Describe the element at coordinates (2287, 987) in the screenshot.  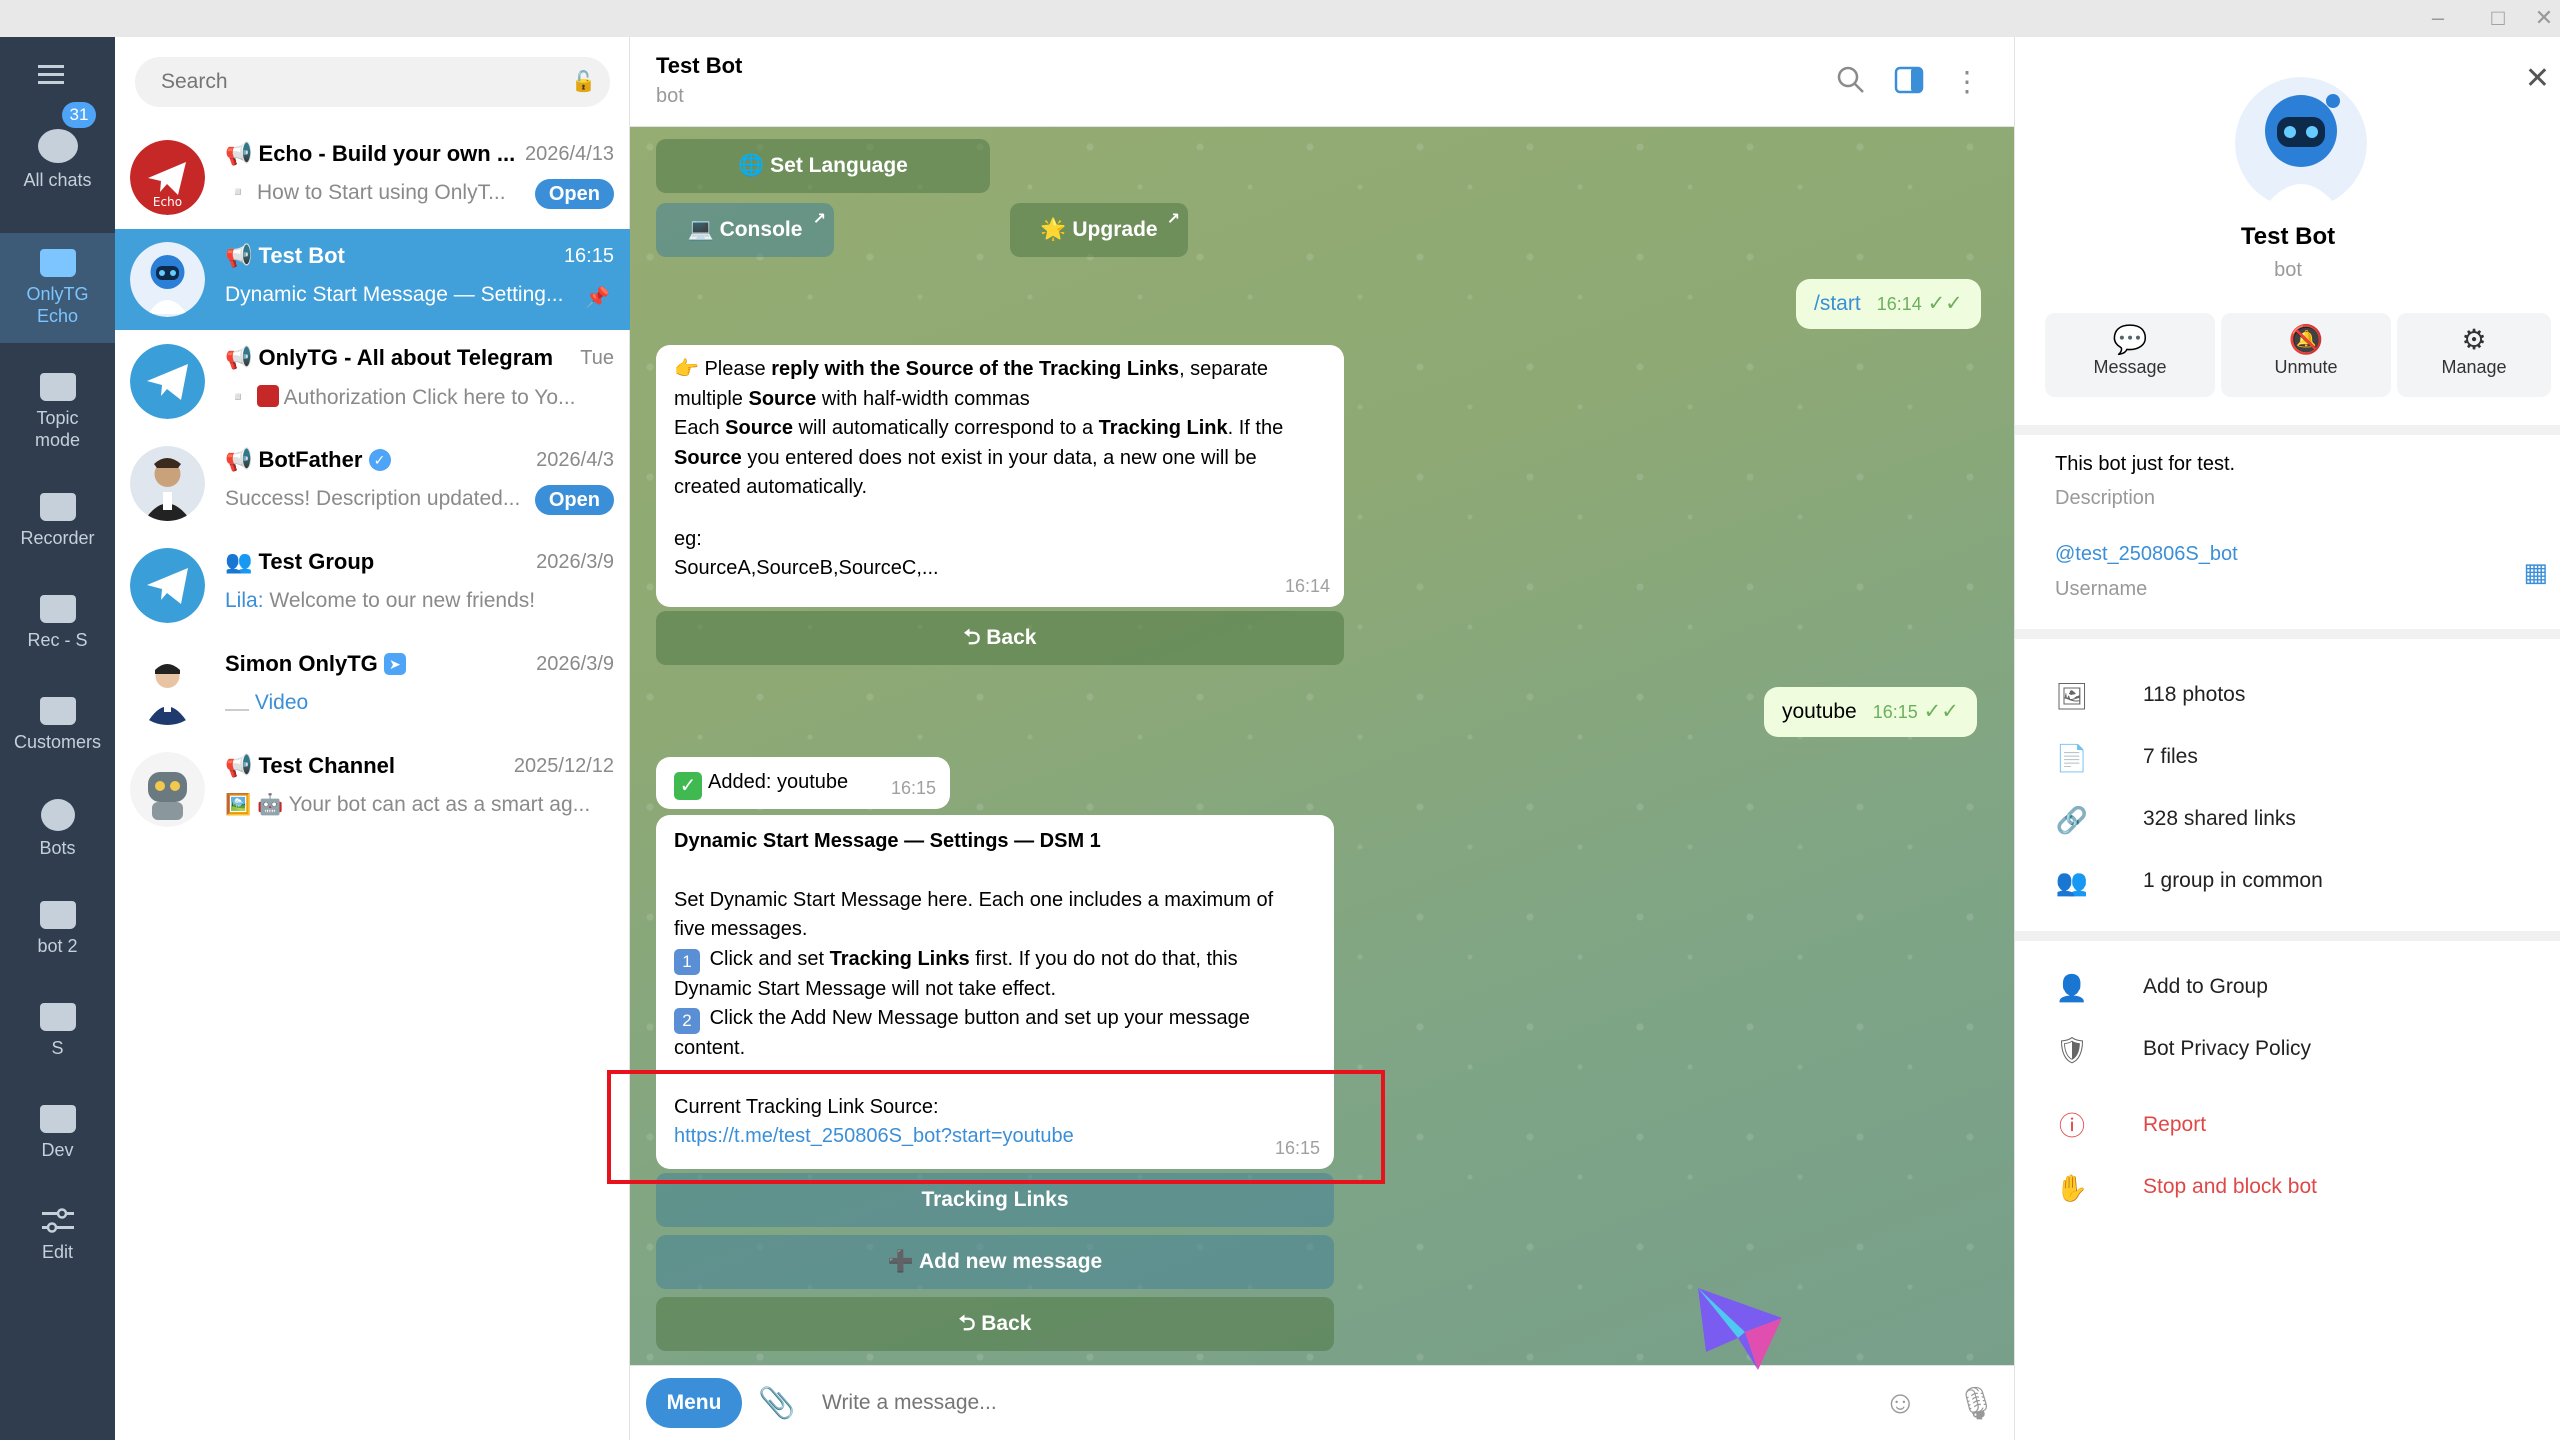
I see `add-to-group-row: 👤 Add to Group` at that location.